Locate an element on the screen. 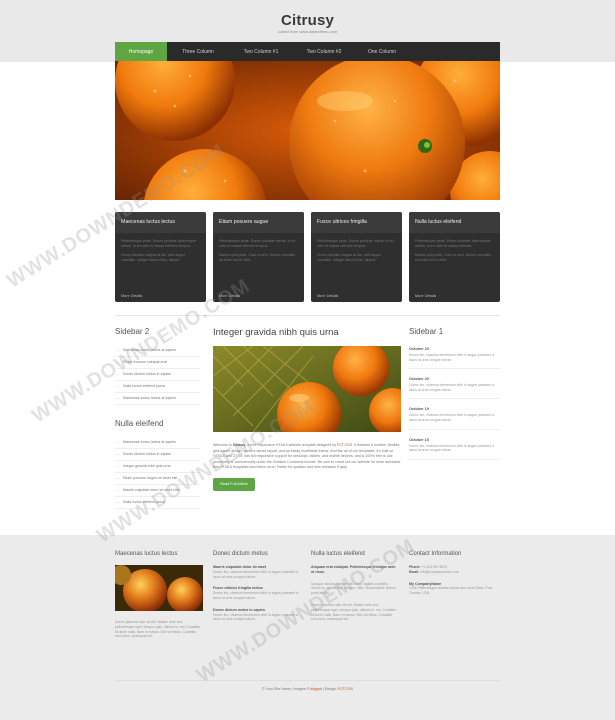 This screenshot has width=615, height=720. sidebar-heading: Sidebar 1 is located at coordinates (426, 331).